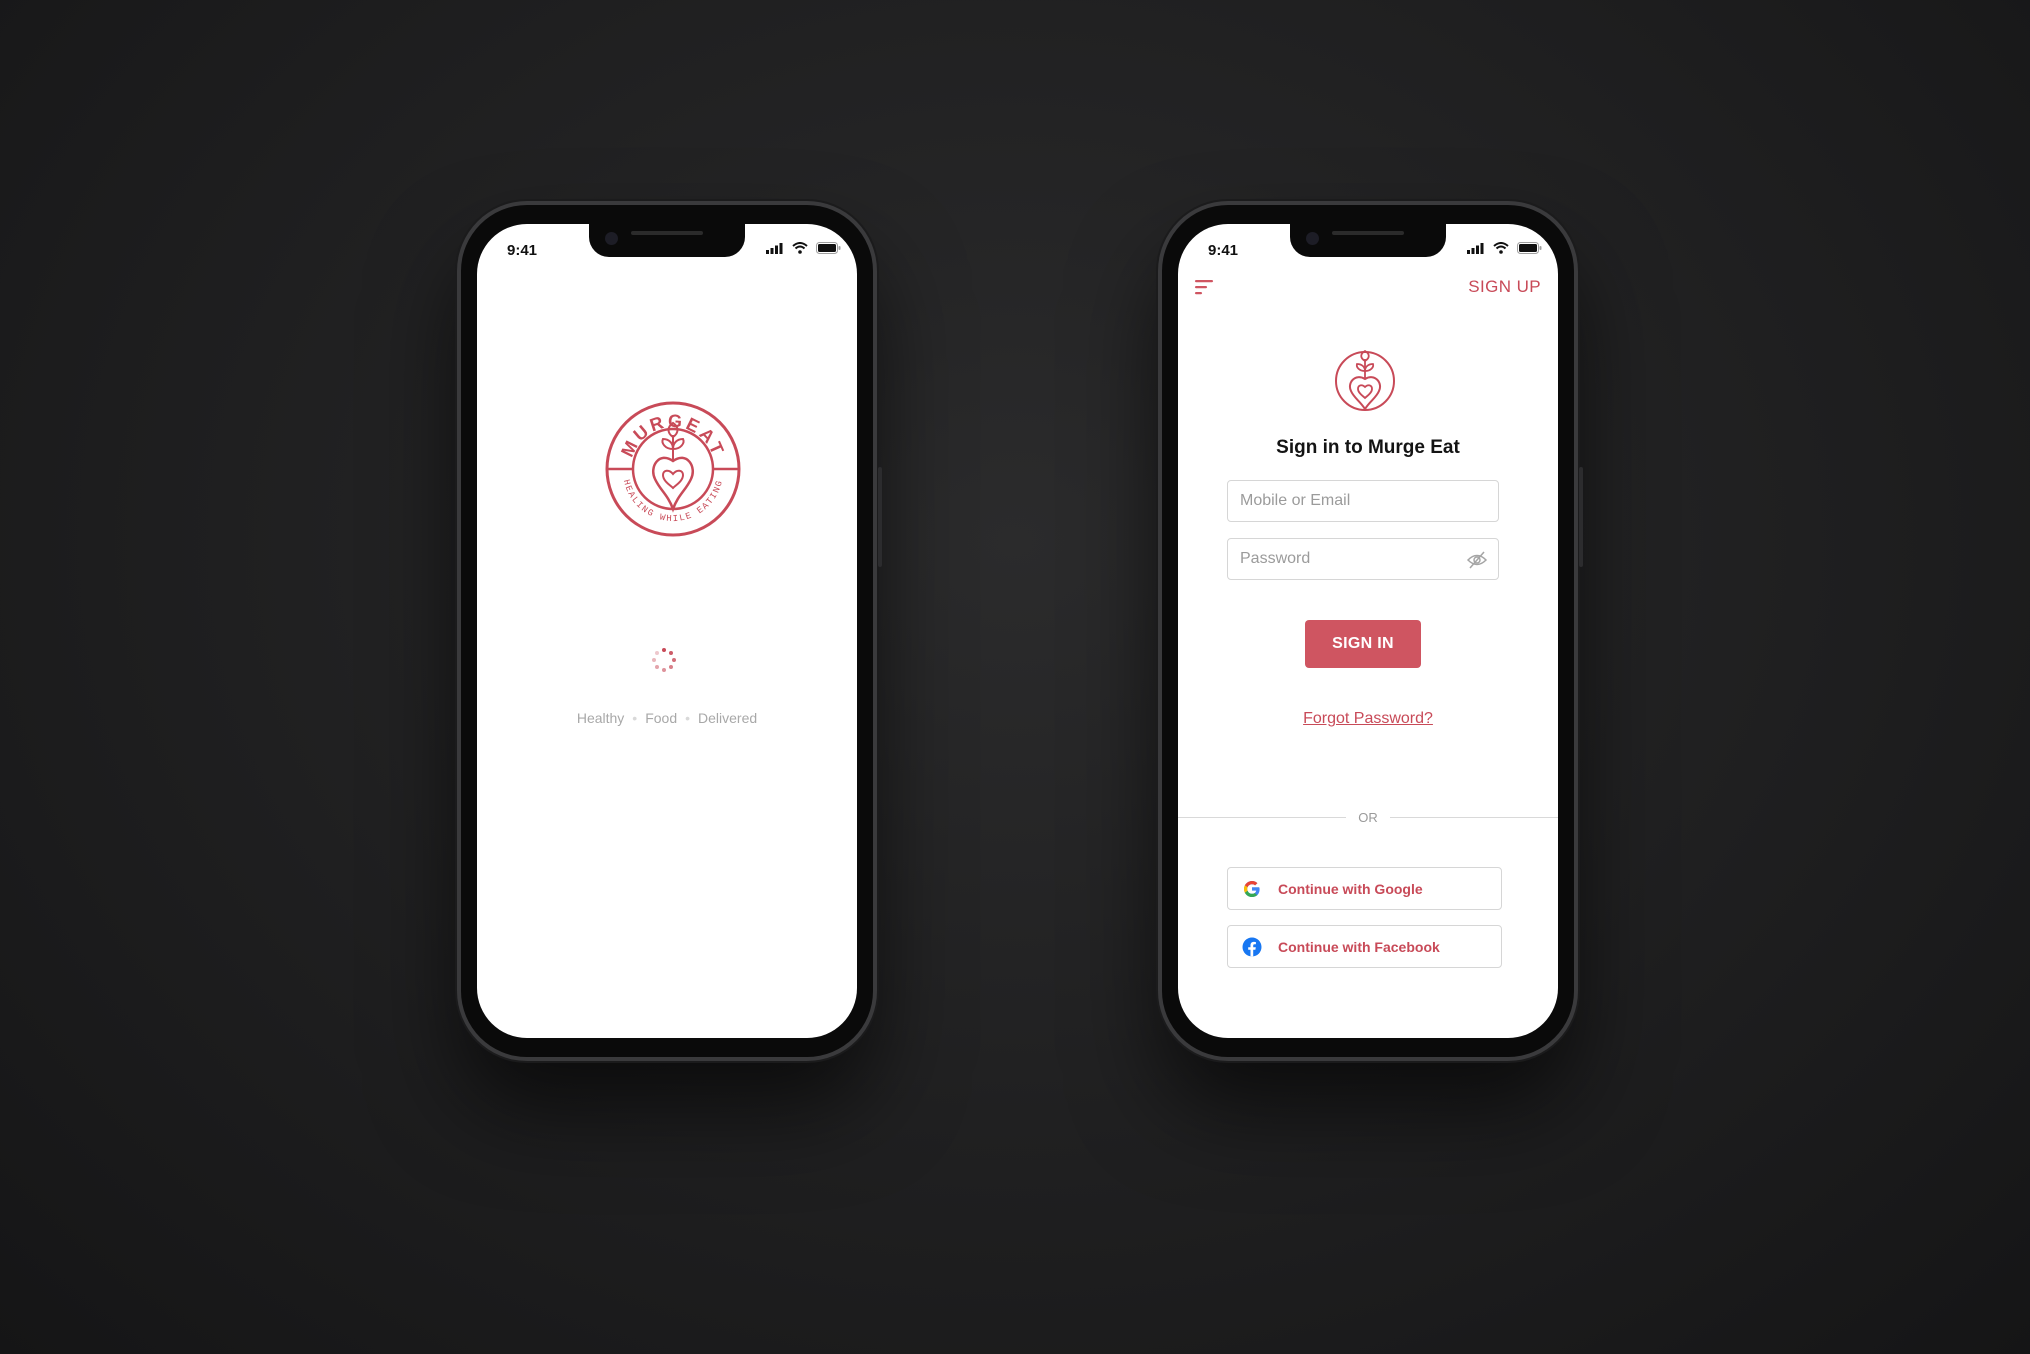  Describe the element at coordinates (1477, 560) in the screenshot. I see `eye-off-icon` at that location.